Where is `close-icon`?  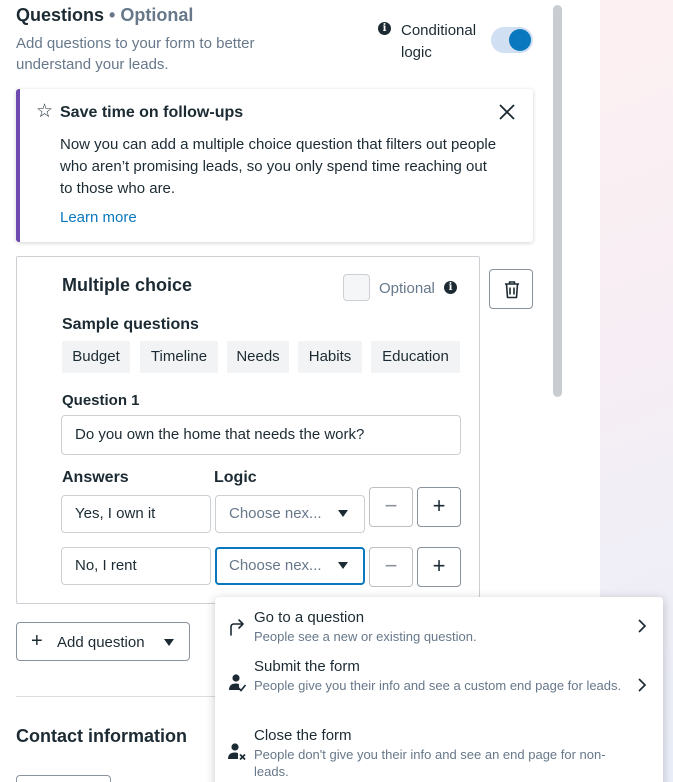
close-icon is located at coordinates (507, 112).